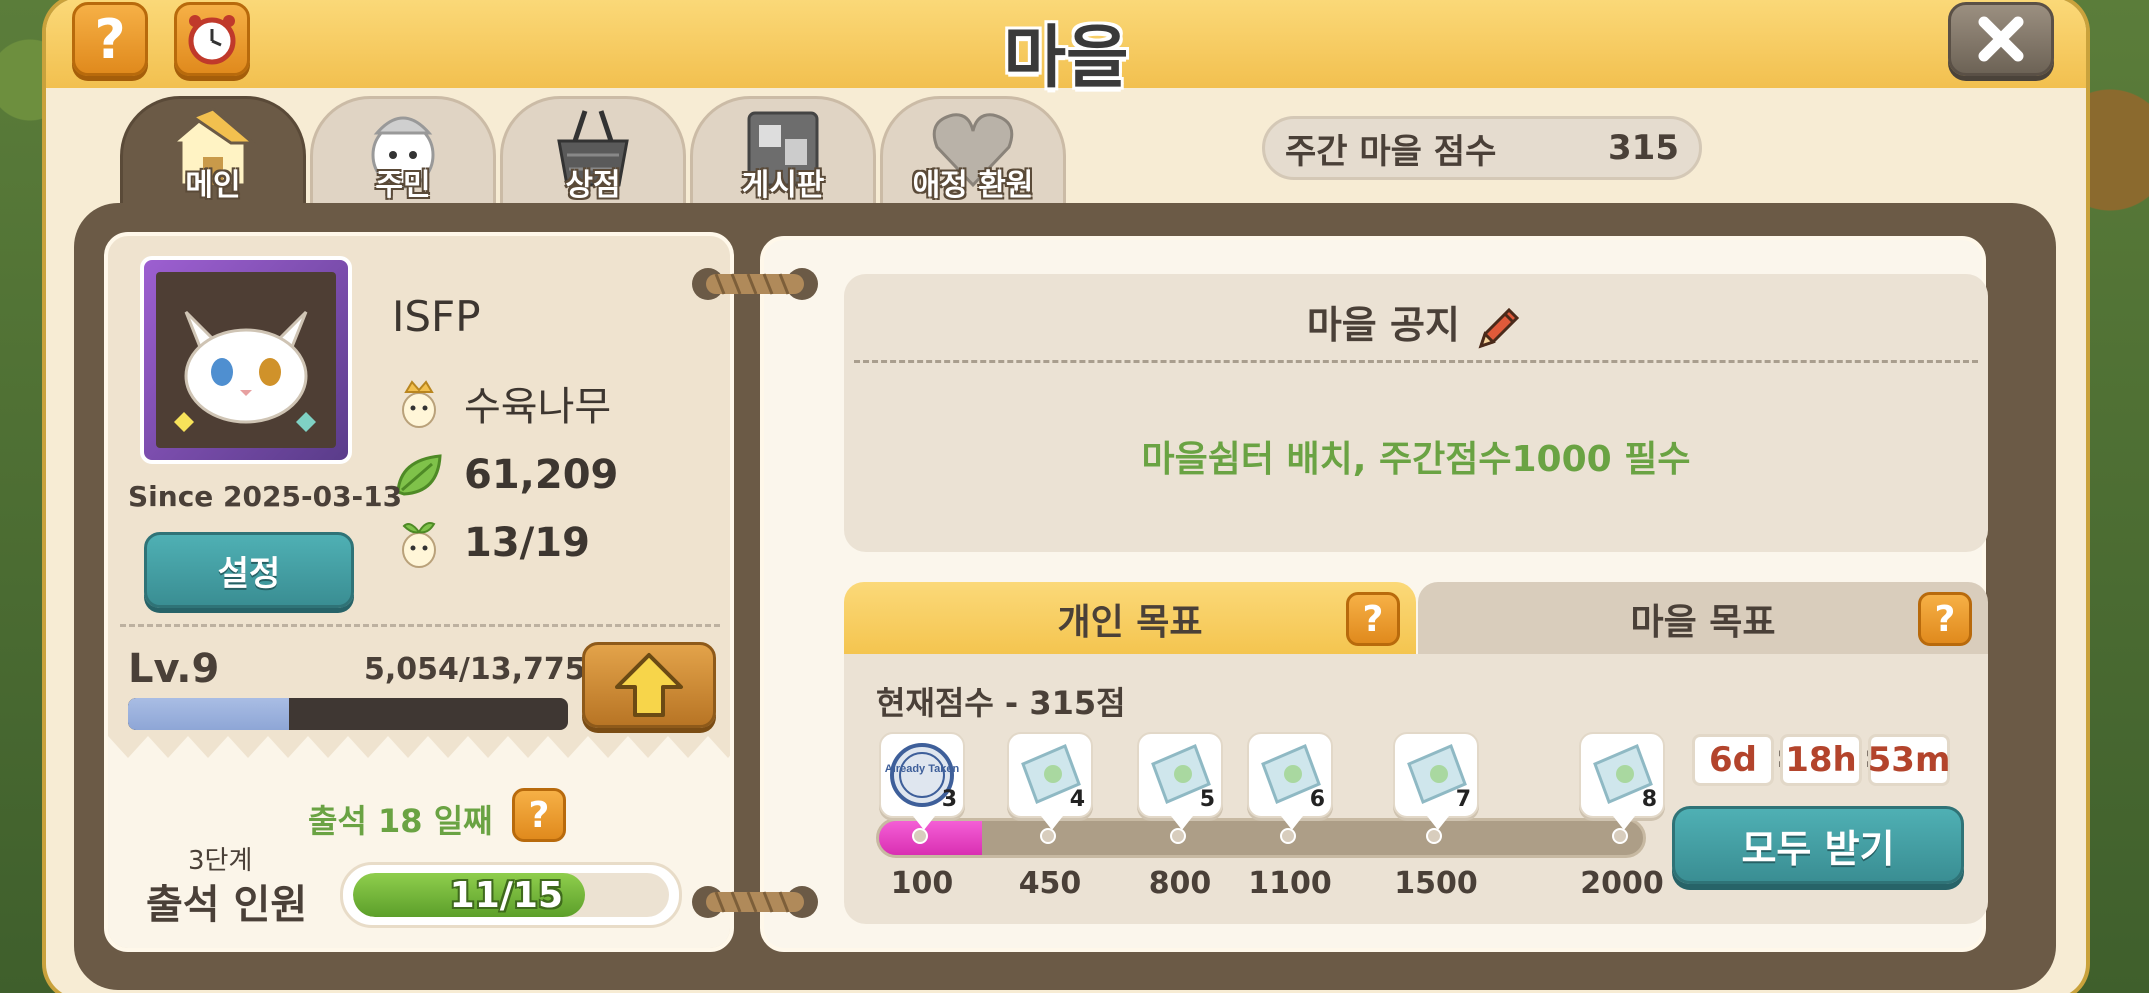 The image size is (2149, 993). Describe the element at coordinates (593, 151) in the screenshot. I see `tab-shop: 상점` at that location.